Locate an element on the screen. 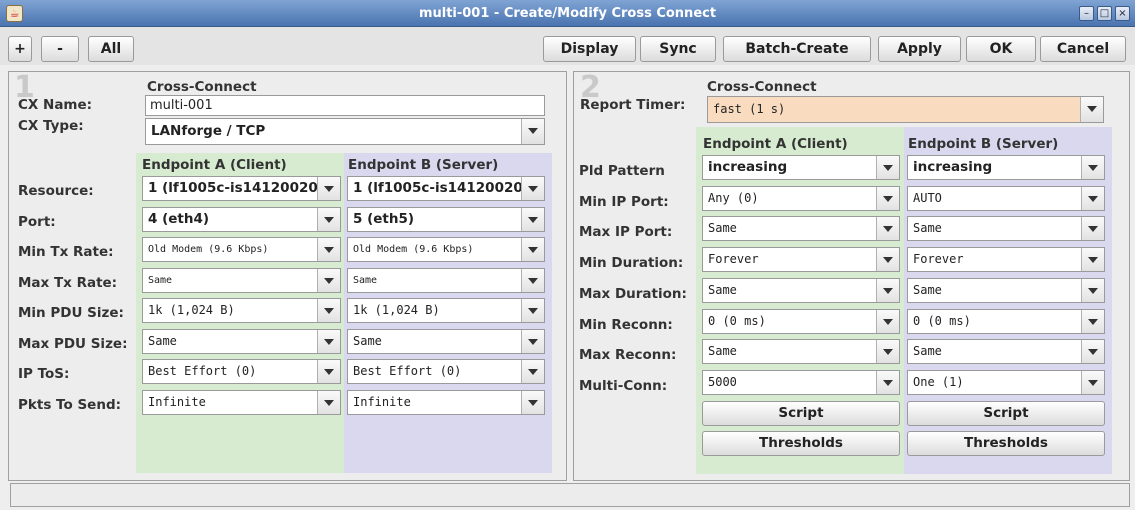 The height and width of the screenshot is (510, 1135). display-button: Display is located at coordinates (589, 49).